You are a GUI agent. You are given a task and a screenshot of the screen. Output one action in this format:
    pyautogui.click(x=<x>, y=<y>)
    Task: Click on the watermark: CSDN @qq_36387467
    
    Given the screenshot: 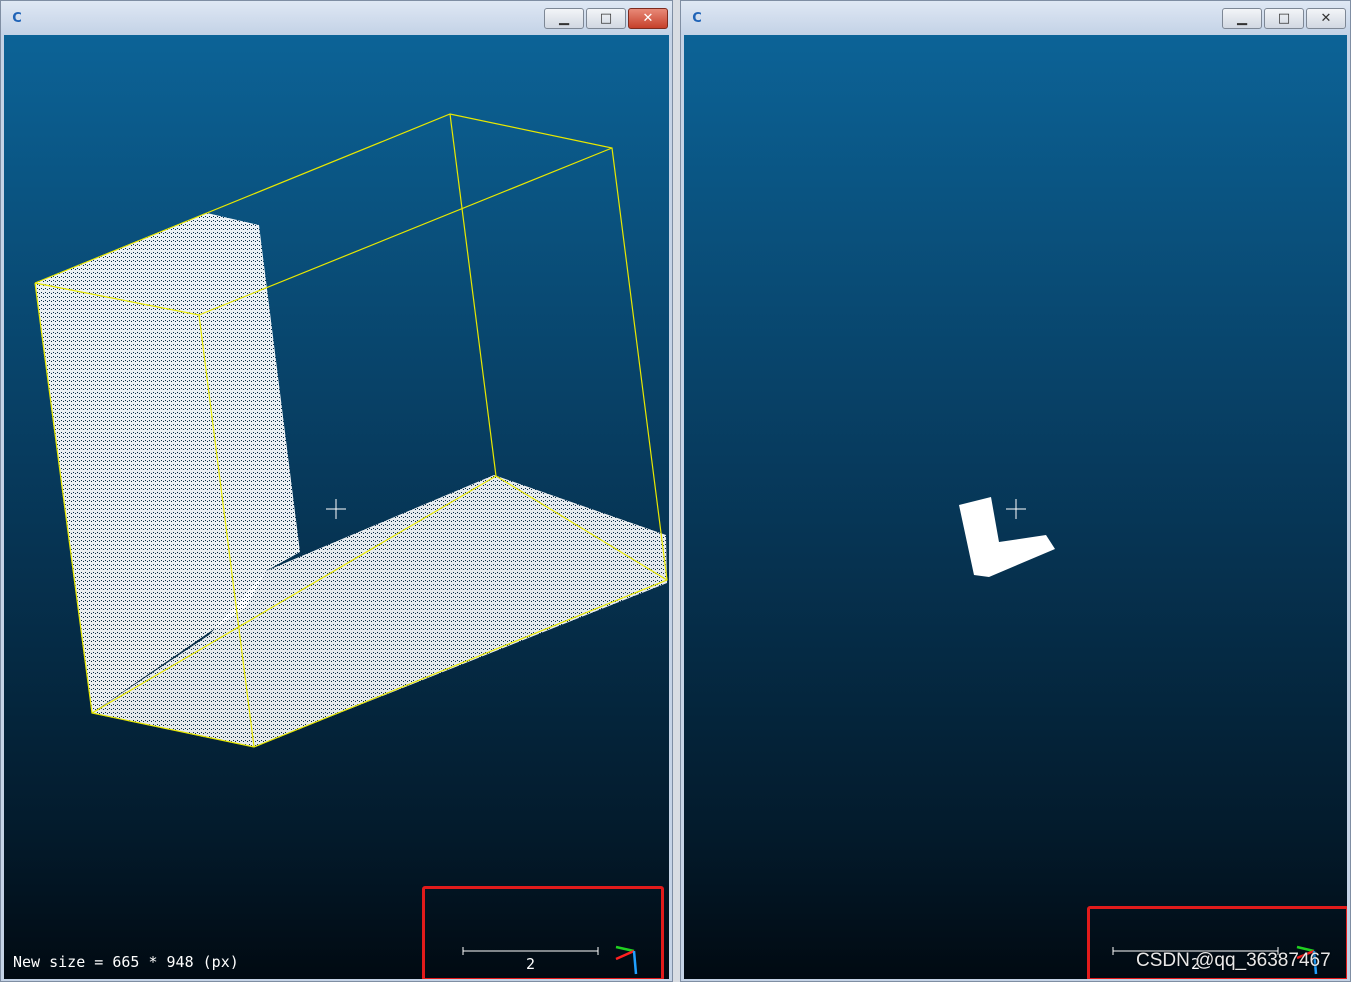 What is the action you would take?
    pyautogui.click(x=1233, y=960)
    